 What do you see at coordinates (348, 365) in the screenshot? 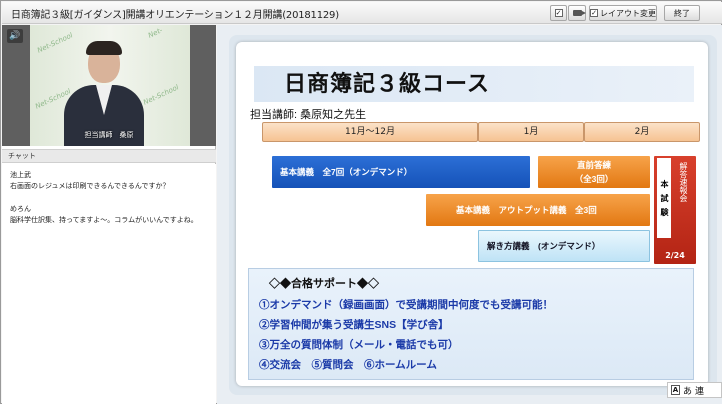
I see `support-item: ④交流会 ⑤質問会 ⑥ホームルーム` at bounding box center [348, 365].